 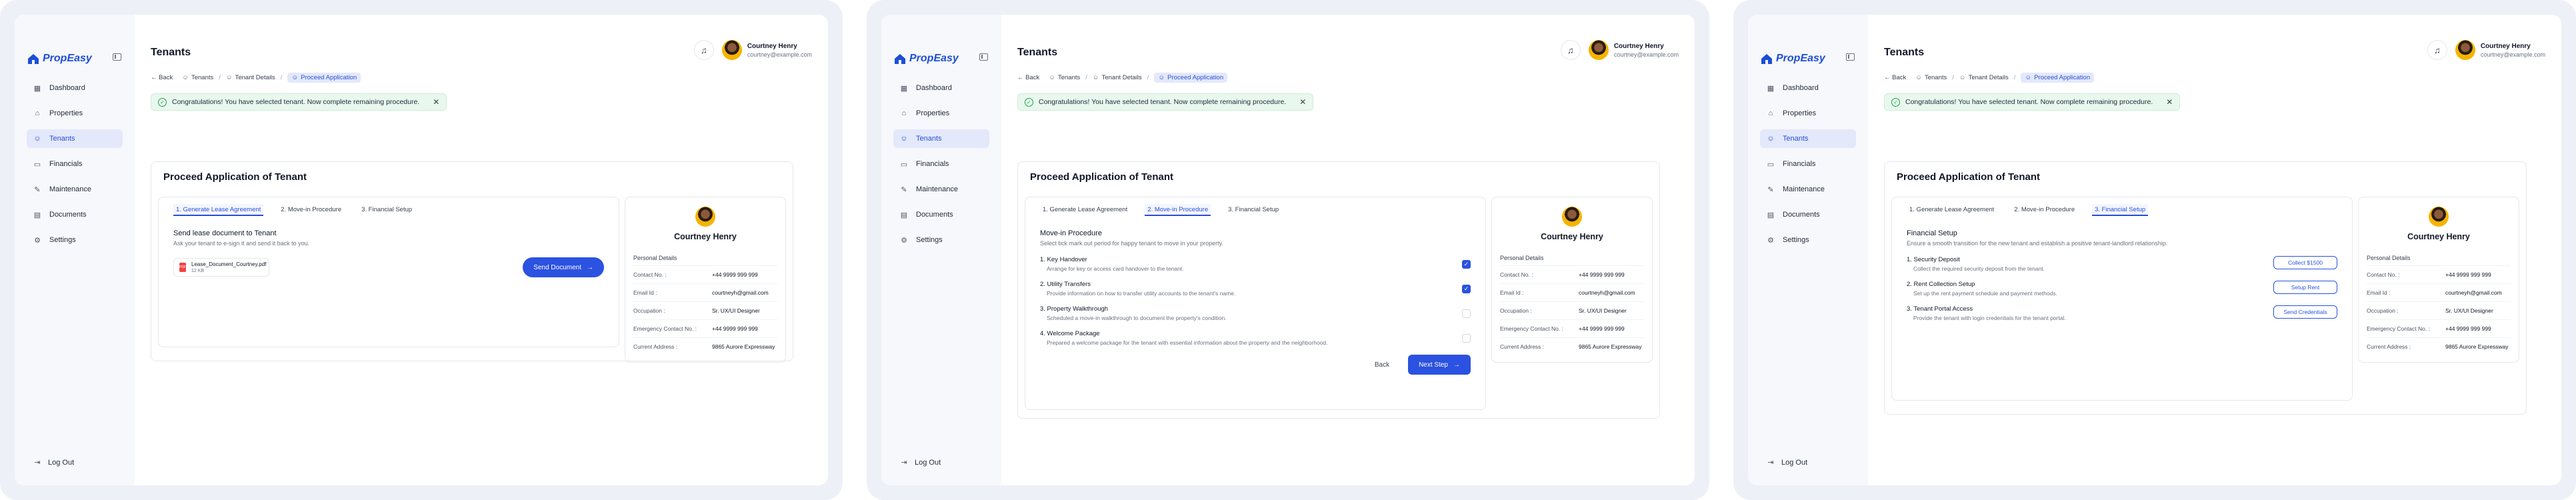 I want to click on profile-name: Courtney Henry, so click(x=2438, y=236).